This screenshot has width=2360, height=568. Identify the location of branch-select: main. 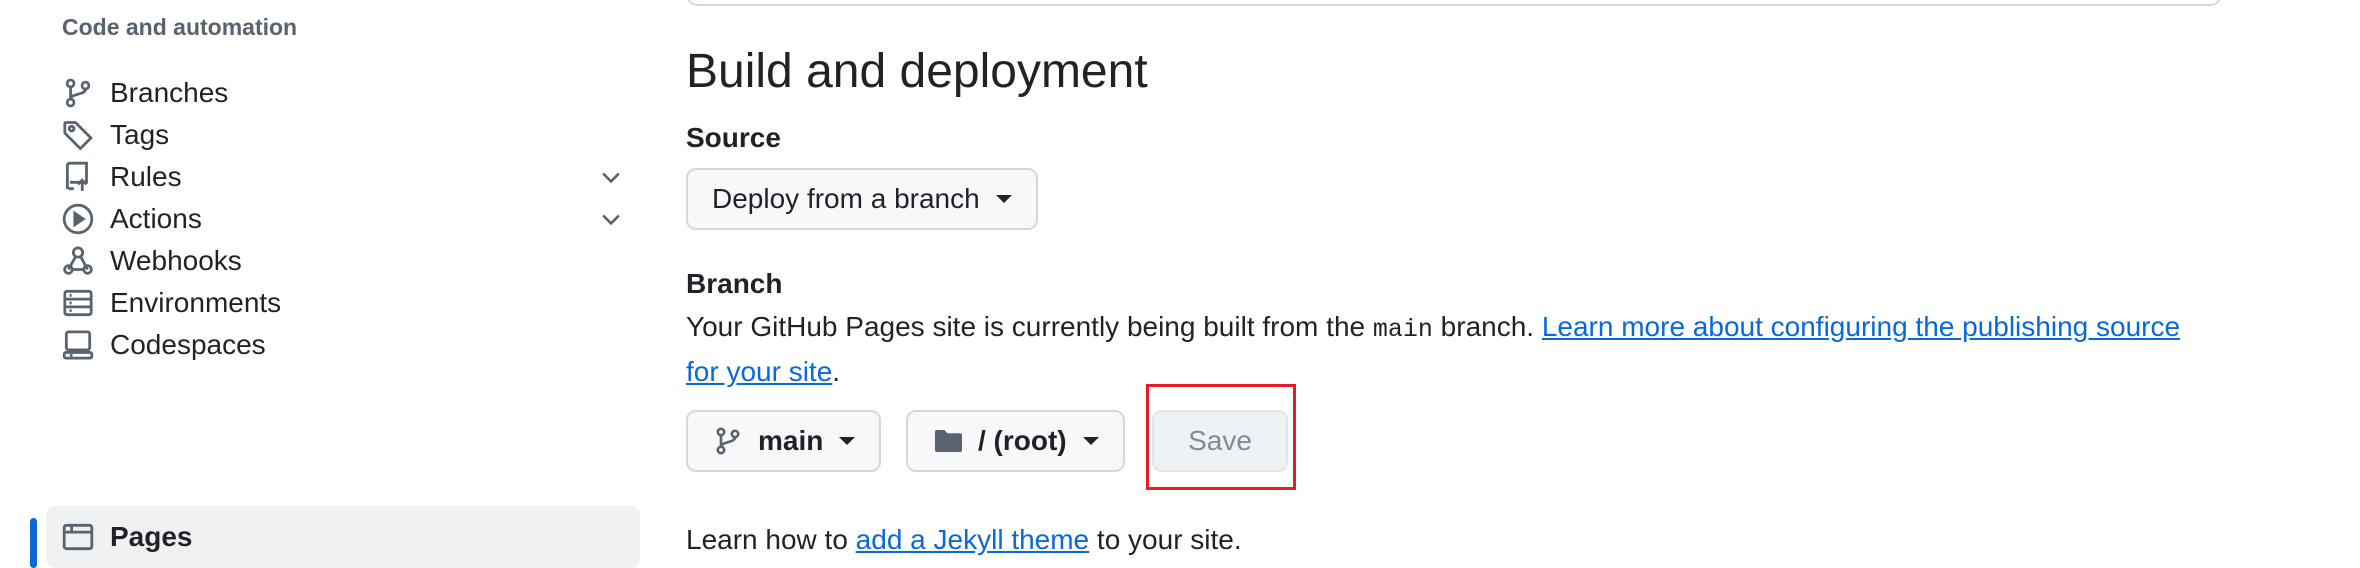
(784, 441).